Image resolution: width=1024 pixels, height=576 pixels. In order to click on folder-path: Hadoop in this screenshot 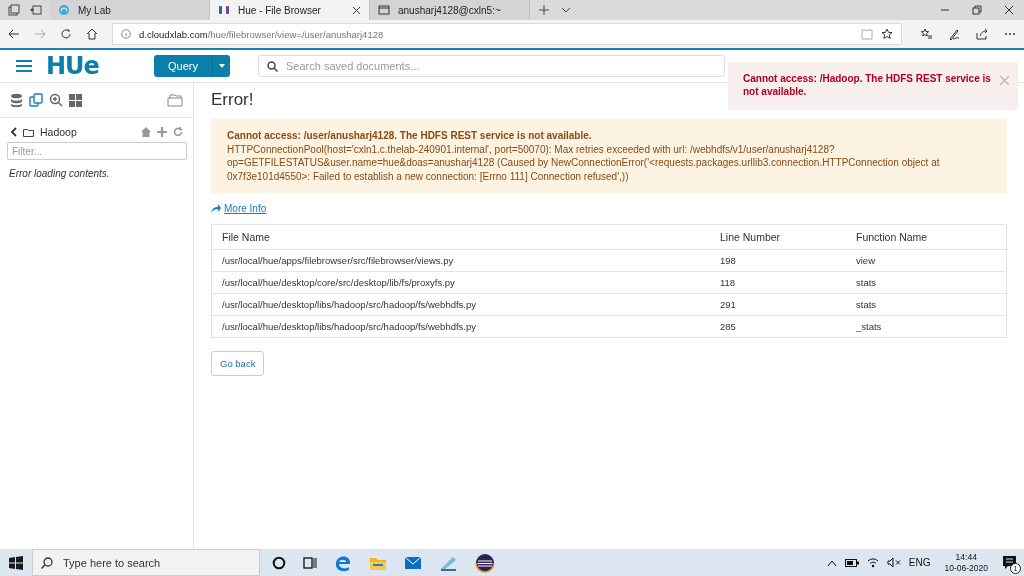, I will do `click(87, 132)`.